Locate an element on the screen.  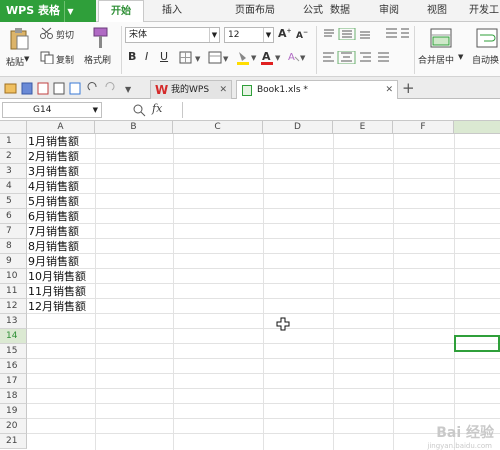
doc-tab-my-wps: W 我的WPS ✕ is located at coordinates (191, 89).